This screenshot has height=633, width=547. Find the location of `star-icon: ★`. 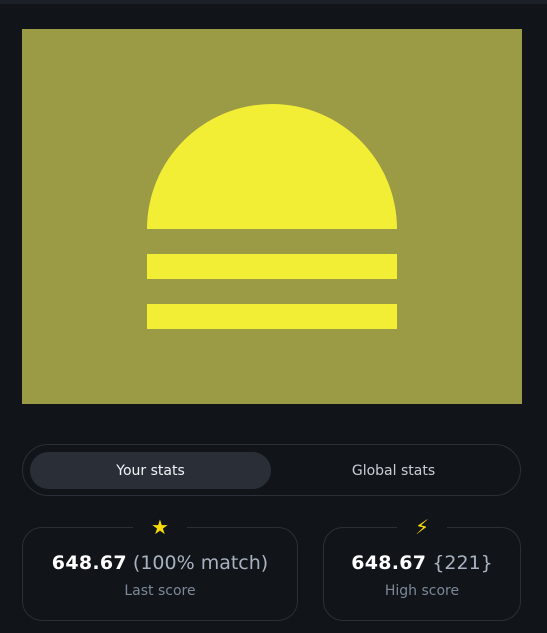

star-icon: ★ is located at coordinates (160, 527).